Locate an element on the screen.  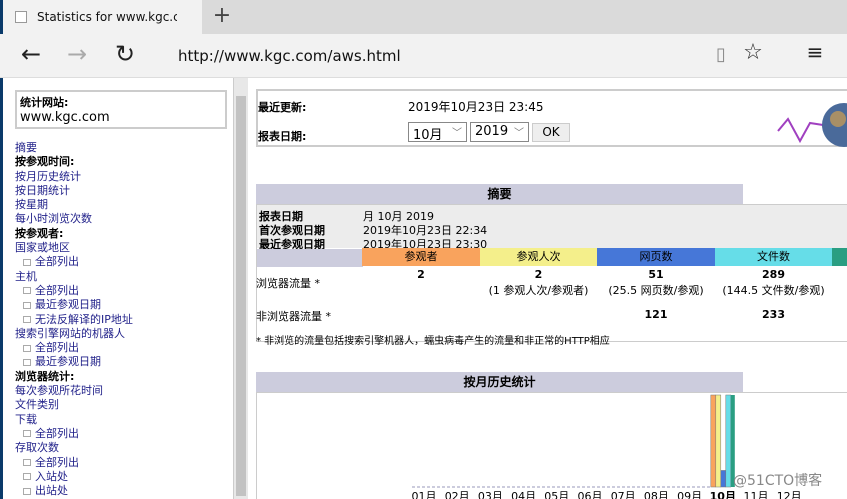
sidebar-item: 按月历史统计 is located at coordinates (124, 177).